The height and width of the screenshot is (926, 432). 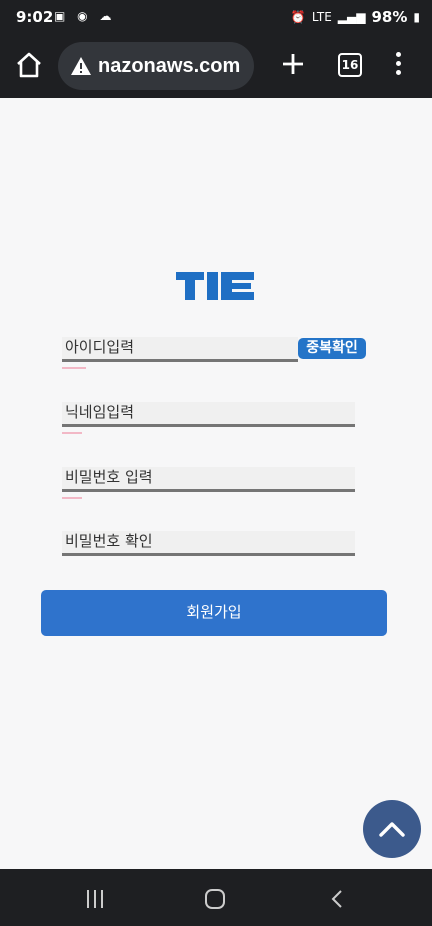 What do you see at coordinates (215, 899) in the screenshot?
I see `nav-home-icon` at bounding box center [215, 899].